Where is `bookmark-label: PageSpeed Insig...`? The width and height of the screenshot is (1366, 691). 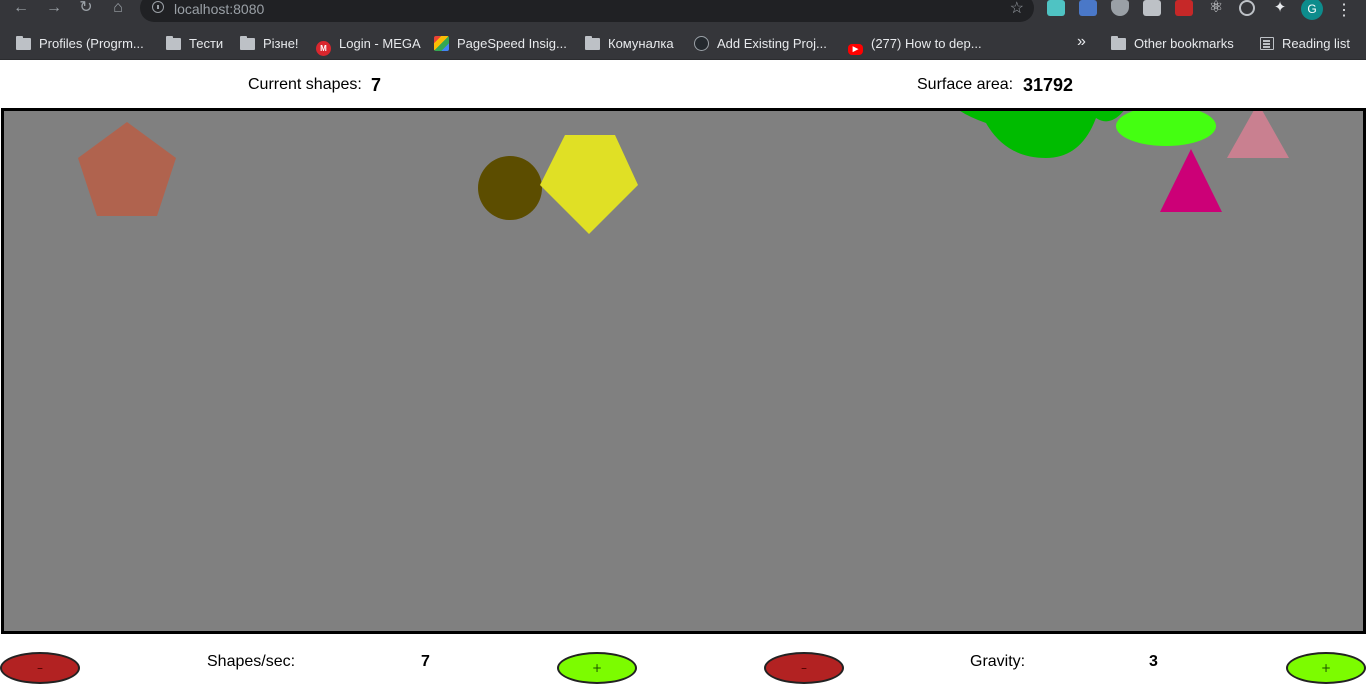 bookmark-label: PageSpeed Insig... is located at coordinates (512, 43).